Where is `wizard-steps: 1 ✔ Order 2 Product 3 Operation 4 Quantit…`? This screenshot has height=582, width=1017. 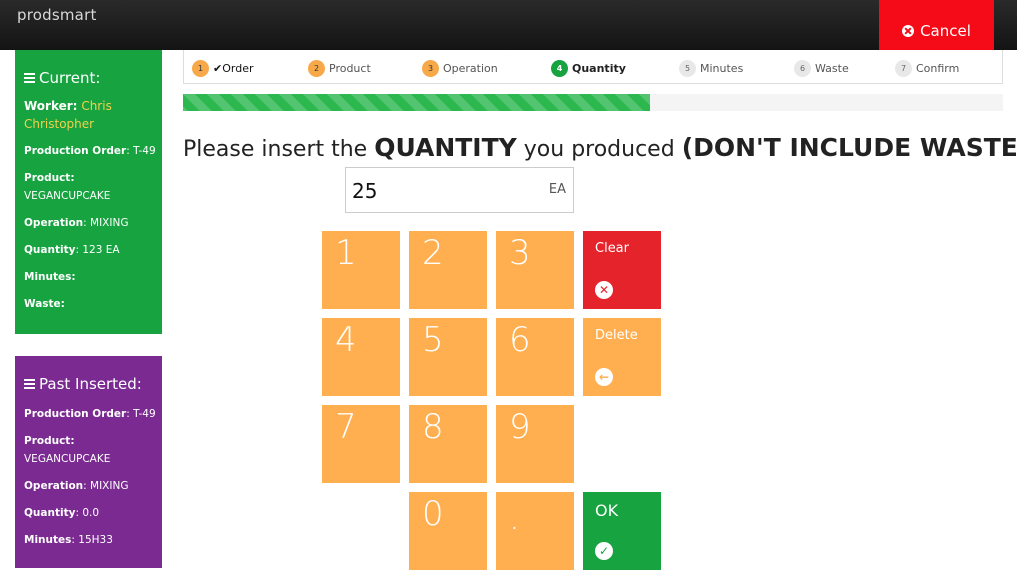
wizard-steps: 1 ✔ Order 2 Product 3 Operation 4 Quantit… is located at coordinates (593, 67).